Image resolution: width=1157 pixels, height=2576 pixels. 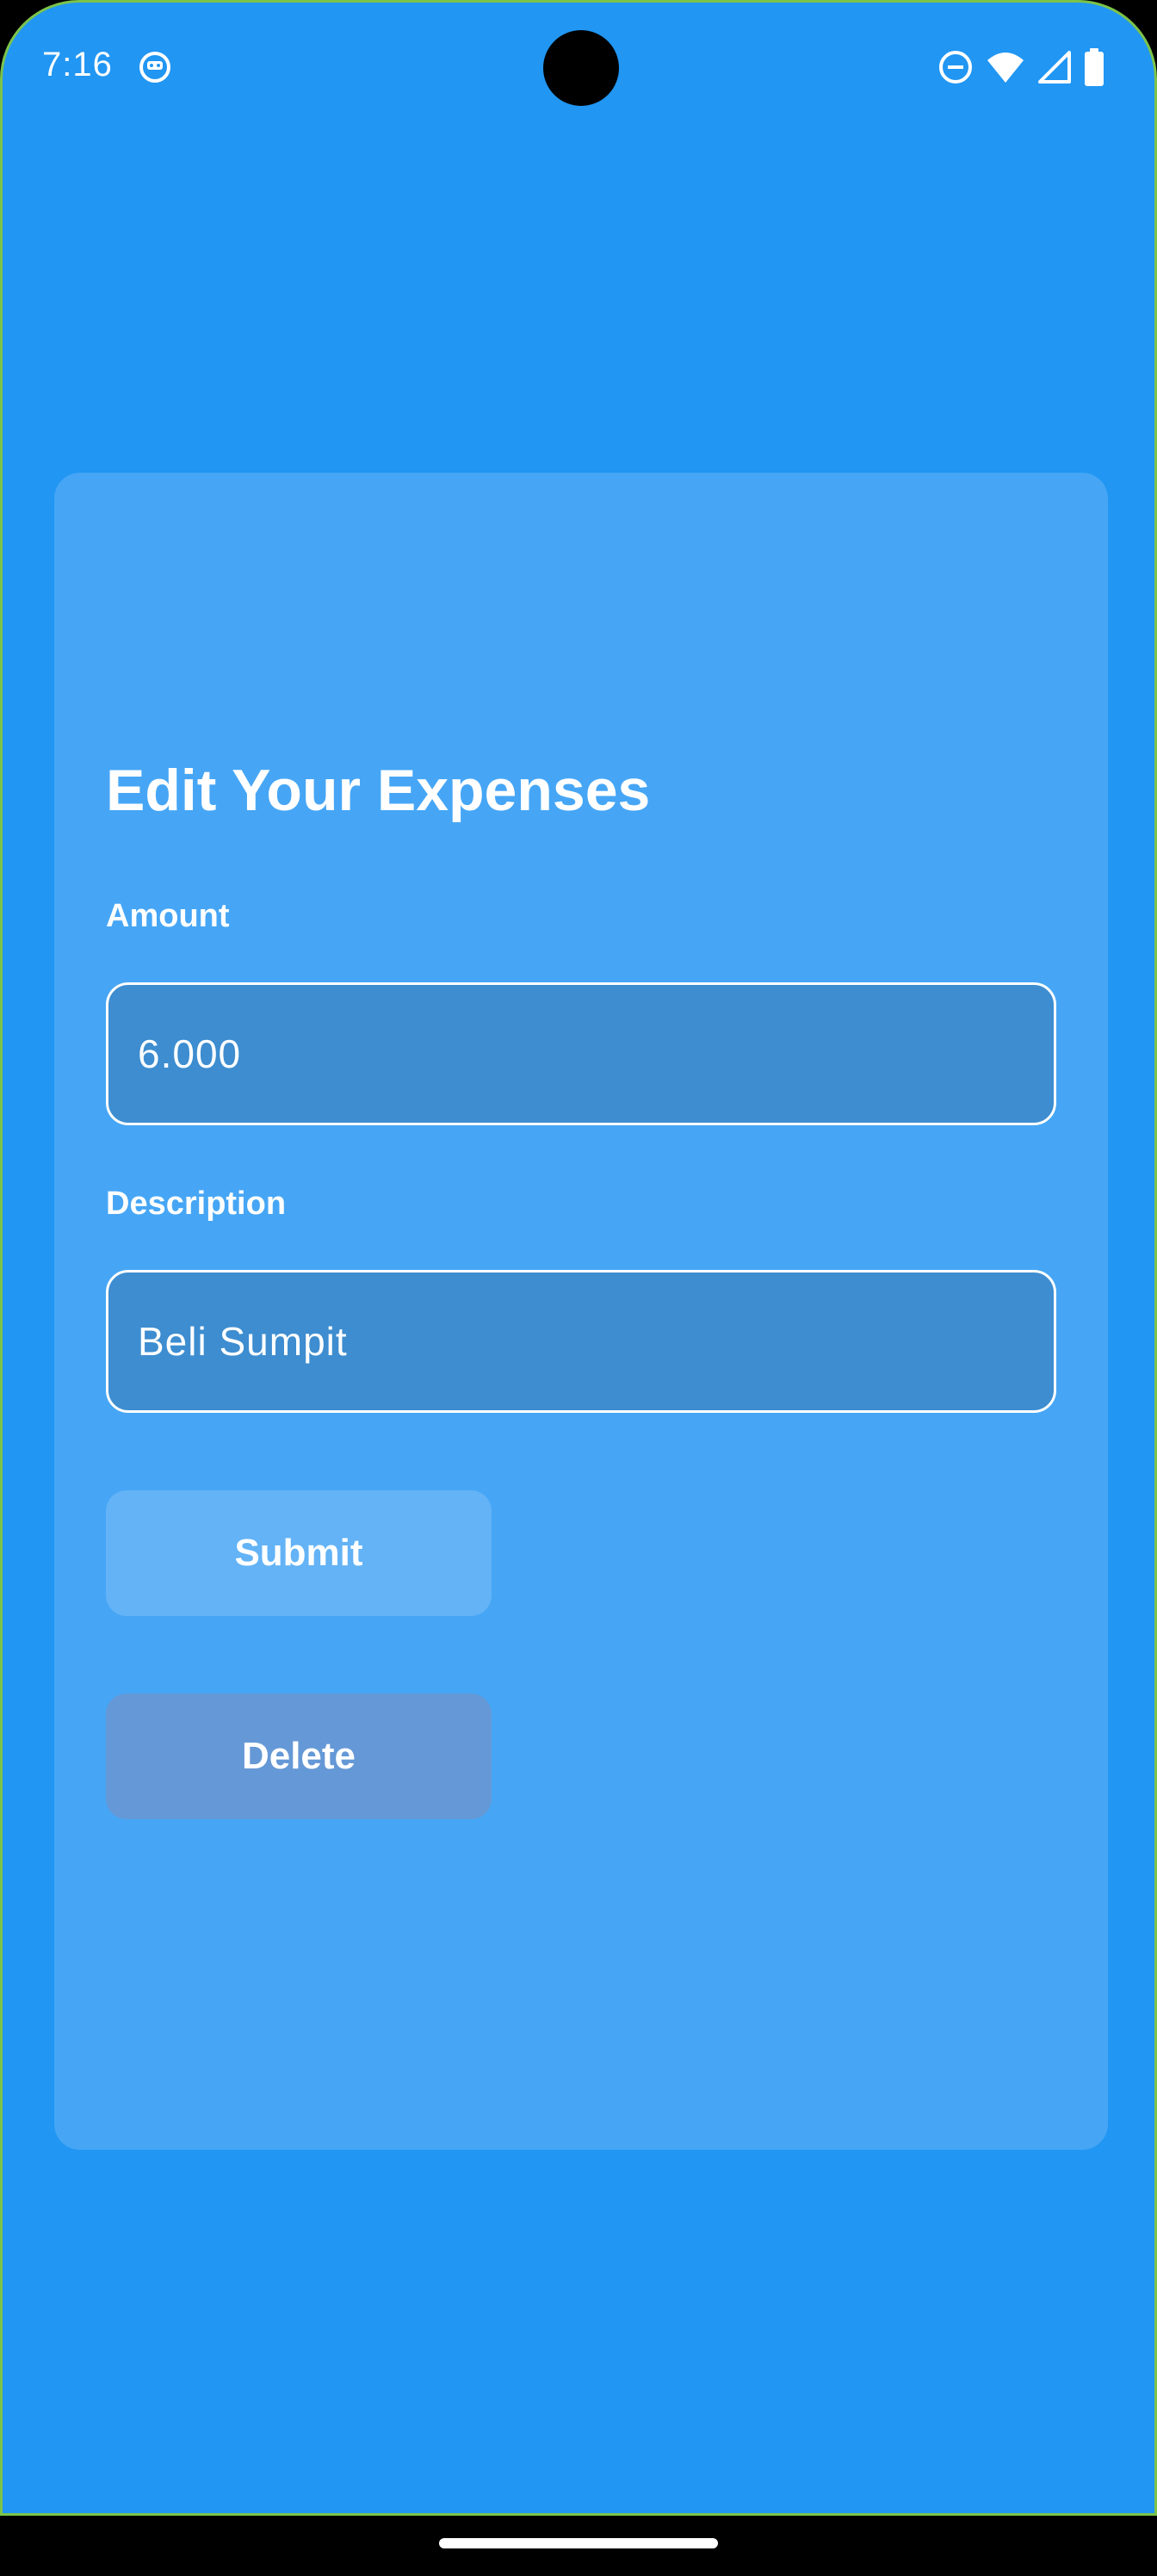 What do you see at coordinates (1094, 67) in the screenshot?
I see `battery-icon` at bounding box center [1094, 67].